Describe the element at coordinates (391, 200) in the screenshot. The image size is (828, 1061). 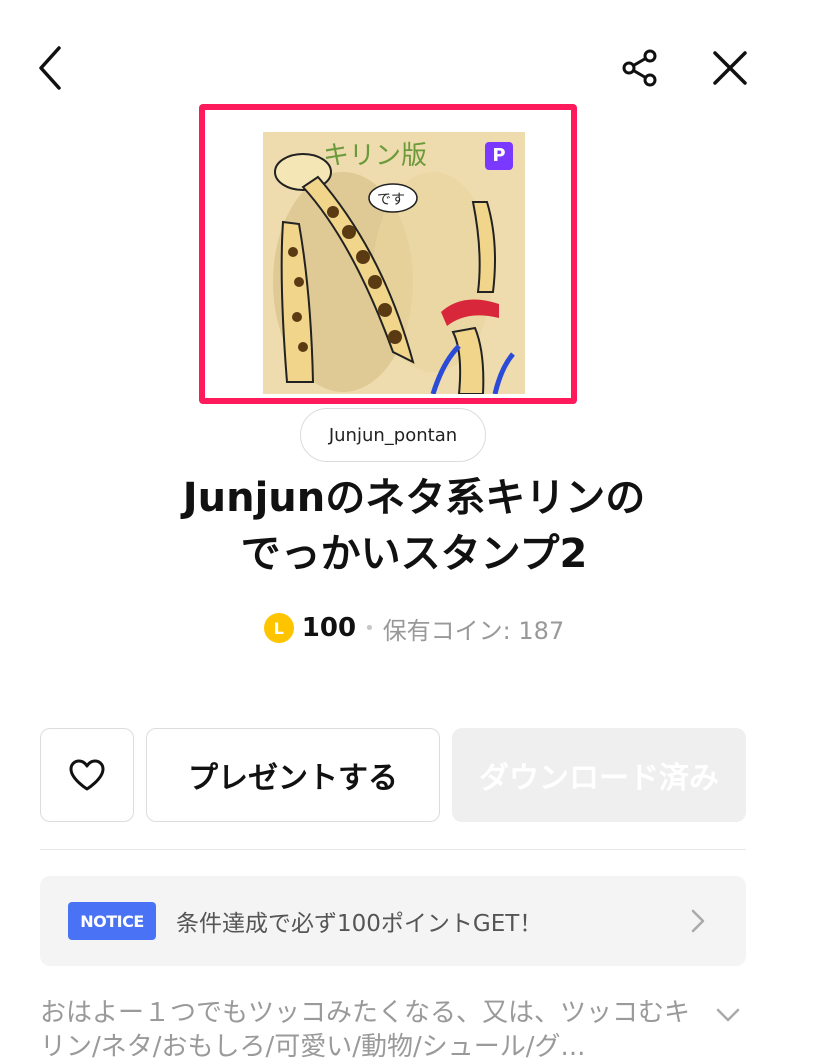
I see `svg-text: です` at that location.